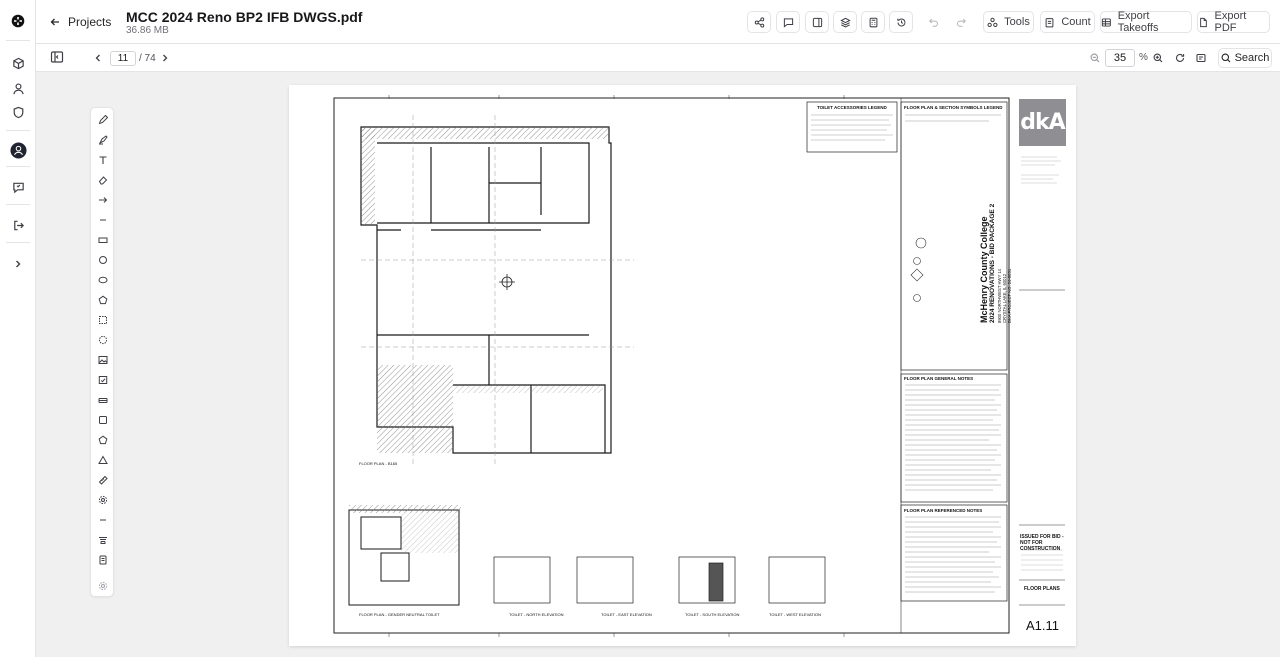 The height and width of the screenshot is (657, 1280). What do you see at coordinates (1201, 58) in the screenshot?
I see `fit-page-button` at bounding box center [1201, 58].